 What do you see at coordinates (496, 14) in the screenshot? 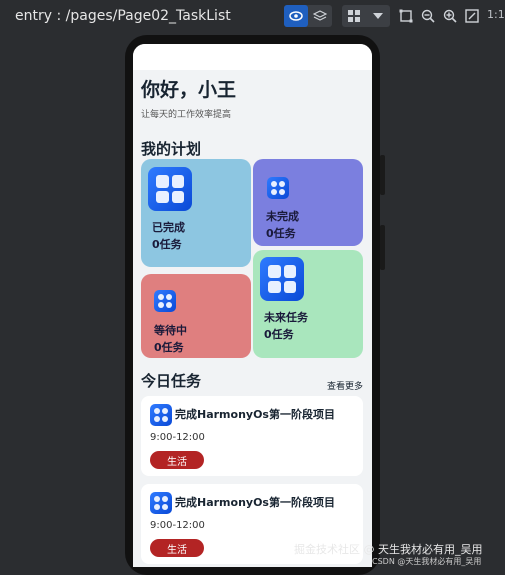
I see `zoom-reset-button: 1:1` at bounding box center [496, 14].